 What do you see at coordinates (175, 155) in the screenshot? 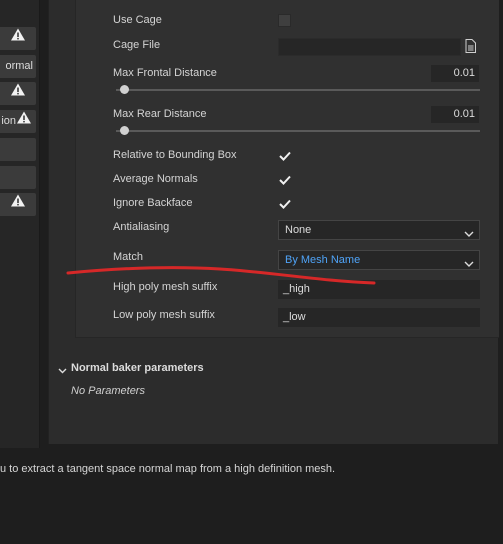
I see `relative-to-bounding-box-label: Relative to Bounding Box` at bounding box center [175, 155].